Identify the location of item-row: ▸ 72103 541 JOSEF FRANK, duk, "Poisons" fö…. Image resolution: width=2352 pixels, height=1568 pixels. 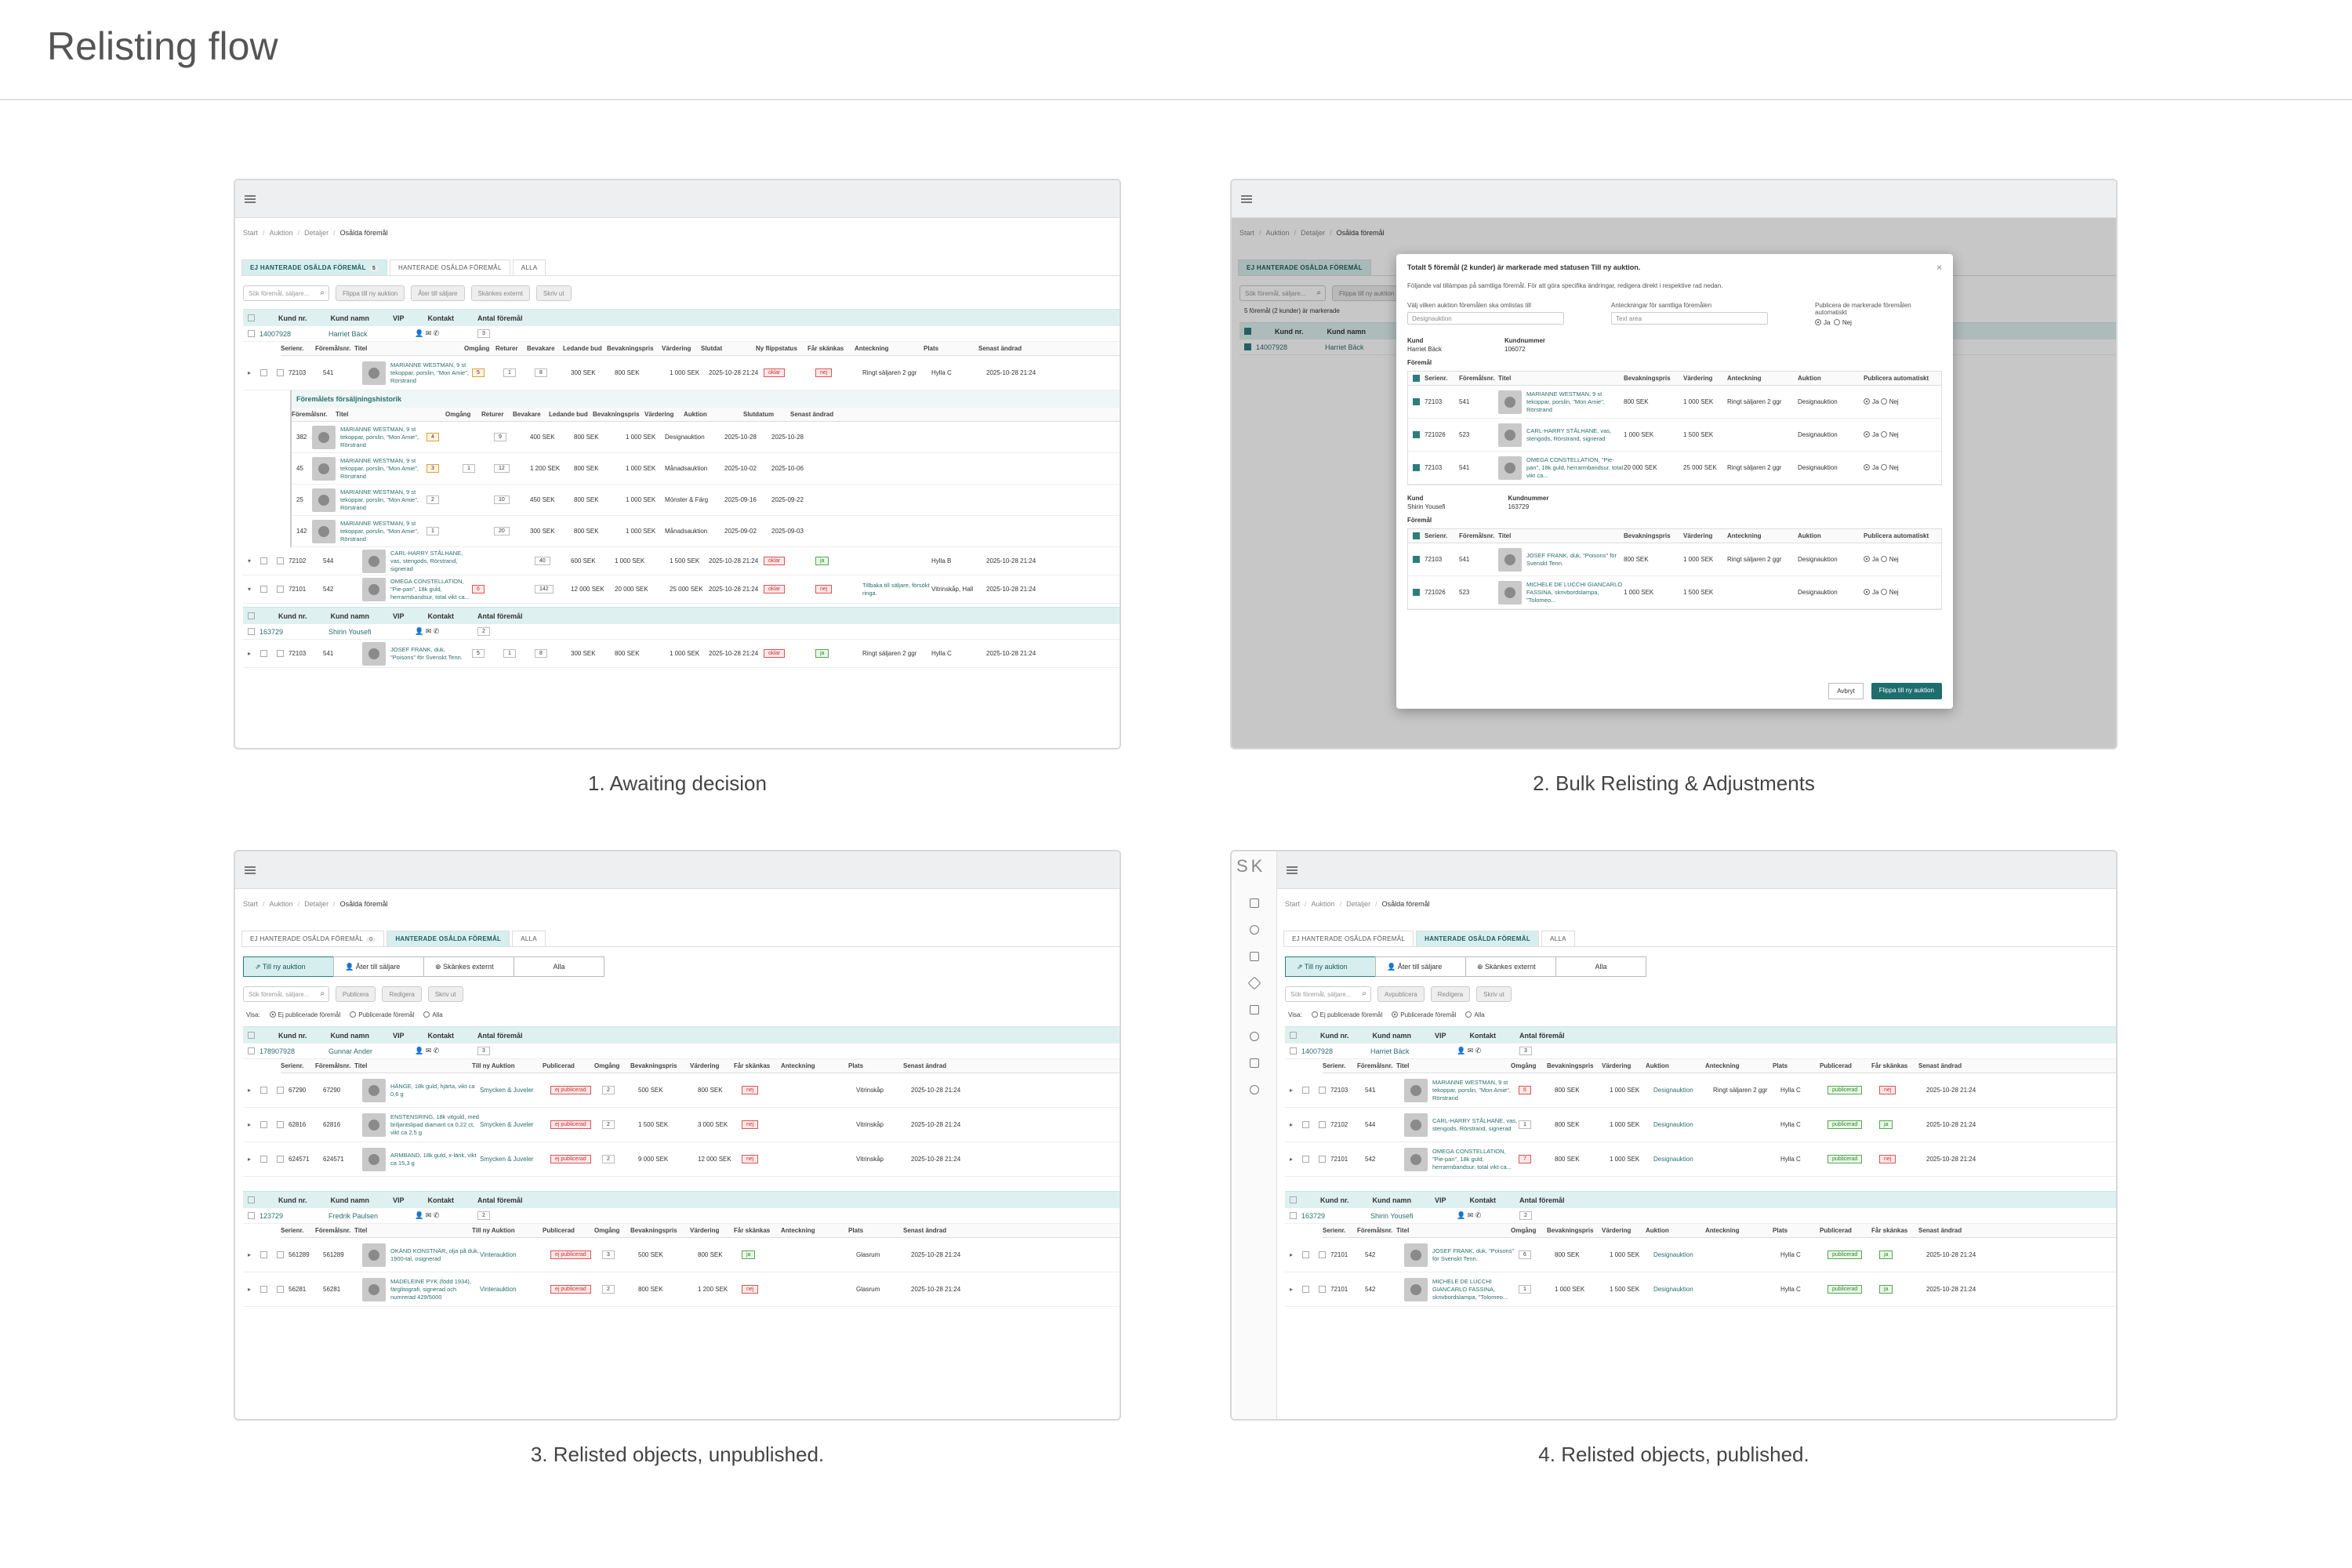
(681, 654).